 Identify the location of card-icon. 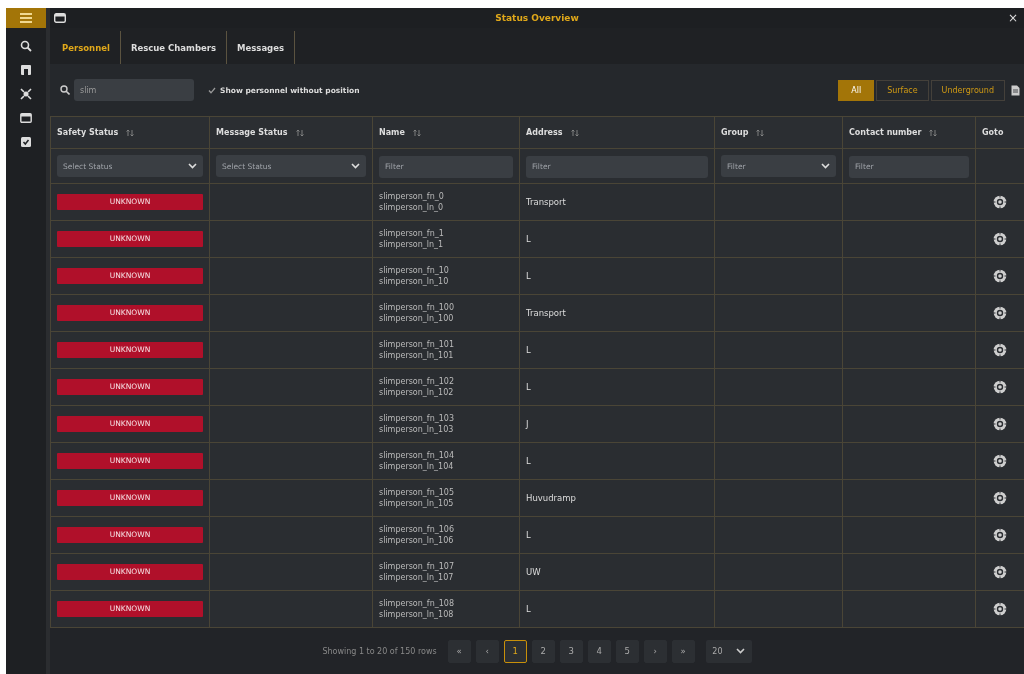
(26, 118).